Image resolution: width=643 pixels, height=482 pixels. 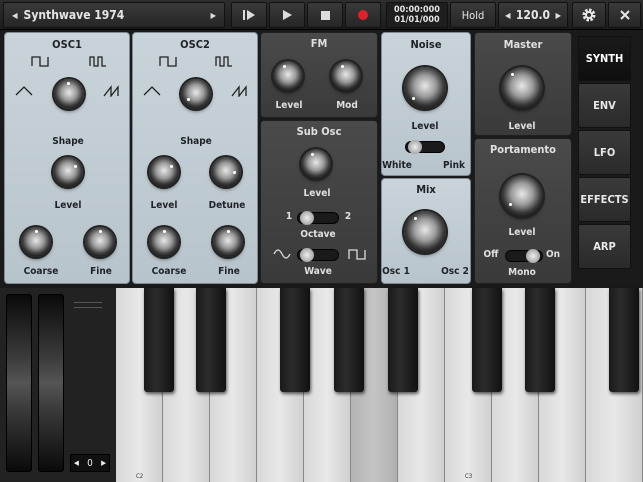 What do you see at coordinates (68, 205) in the screenshot?
I see `osc1-level-label: Level` at bounding box center [68, 205].